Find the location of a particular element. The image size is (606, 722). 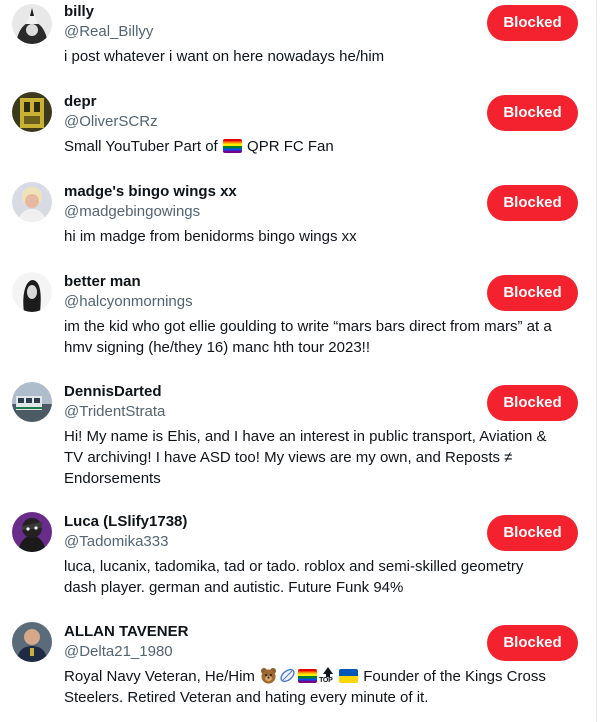

bio-text: Small YouTuber Part of is located at coordinates (141, 146).